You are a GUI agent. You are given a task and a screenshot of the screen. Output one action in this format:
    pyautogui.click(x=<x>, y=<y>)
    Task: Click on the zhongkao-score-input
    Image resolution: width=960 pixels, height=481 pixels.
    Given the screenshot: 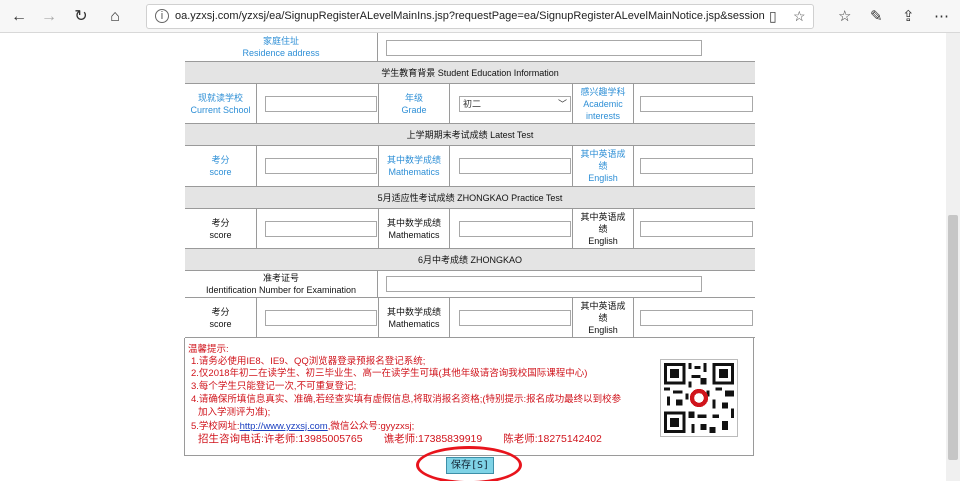 What is the action you would take?
    pyautogui.click(x=321, y=318)
    